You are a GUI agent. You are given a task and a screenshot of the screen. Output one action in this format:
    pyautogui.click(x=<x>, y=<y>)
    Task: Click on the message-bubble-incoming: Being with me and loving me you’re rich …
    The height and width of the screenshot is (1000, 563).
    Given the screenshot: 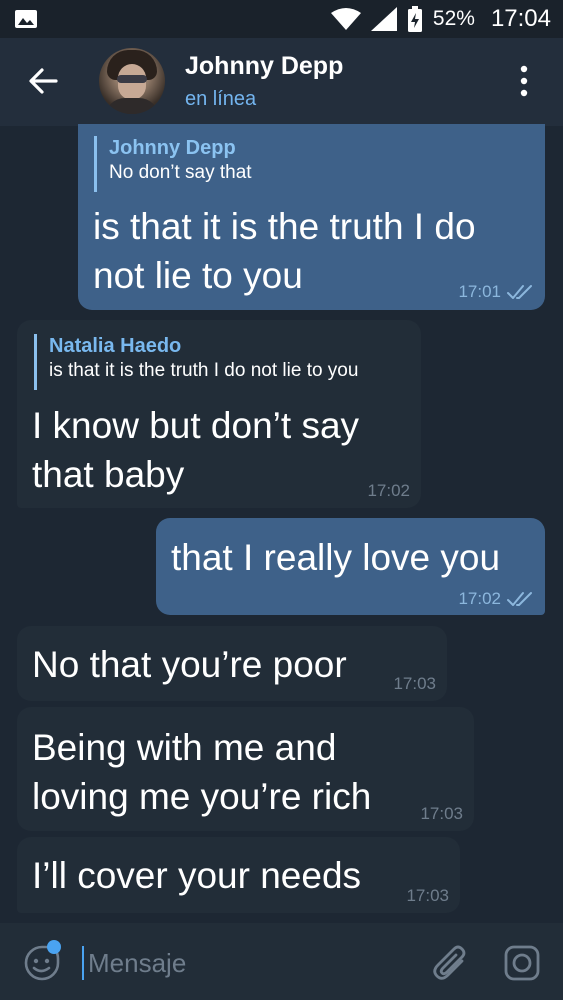 What is the action you would take?
    pyautogui.click(x=245, y=769)
    